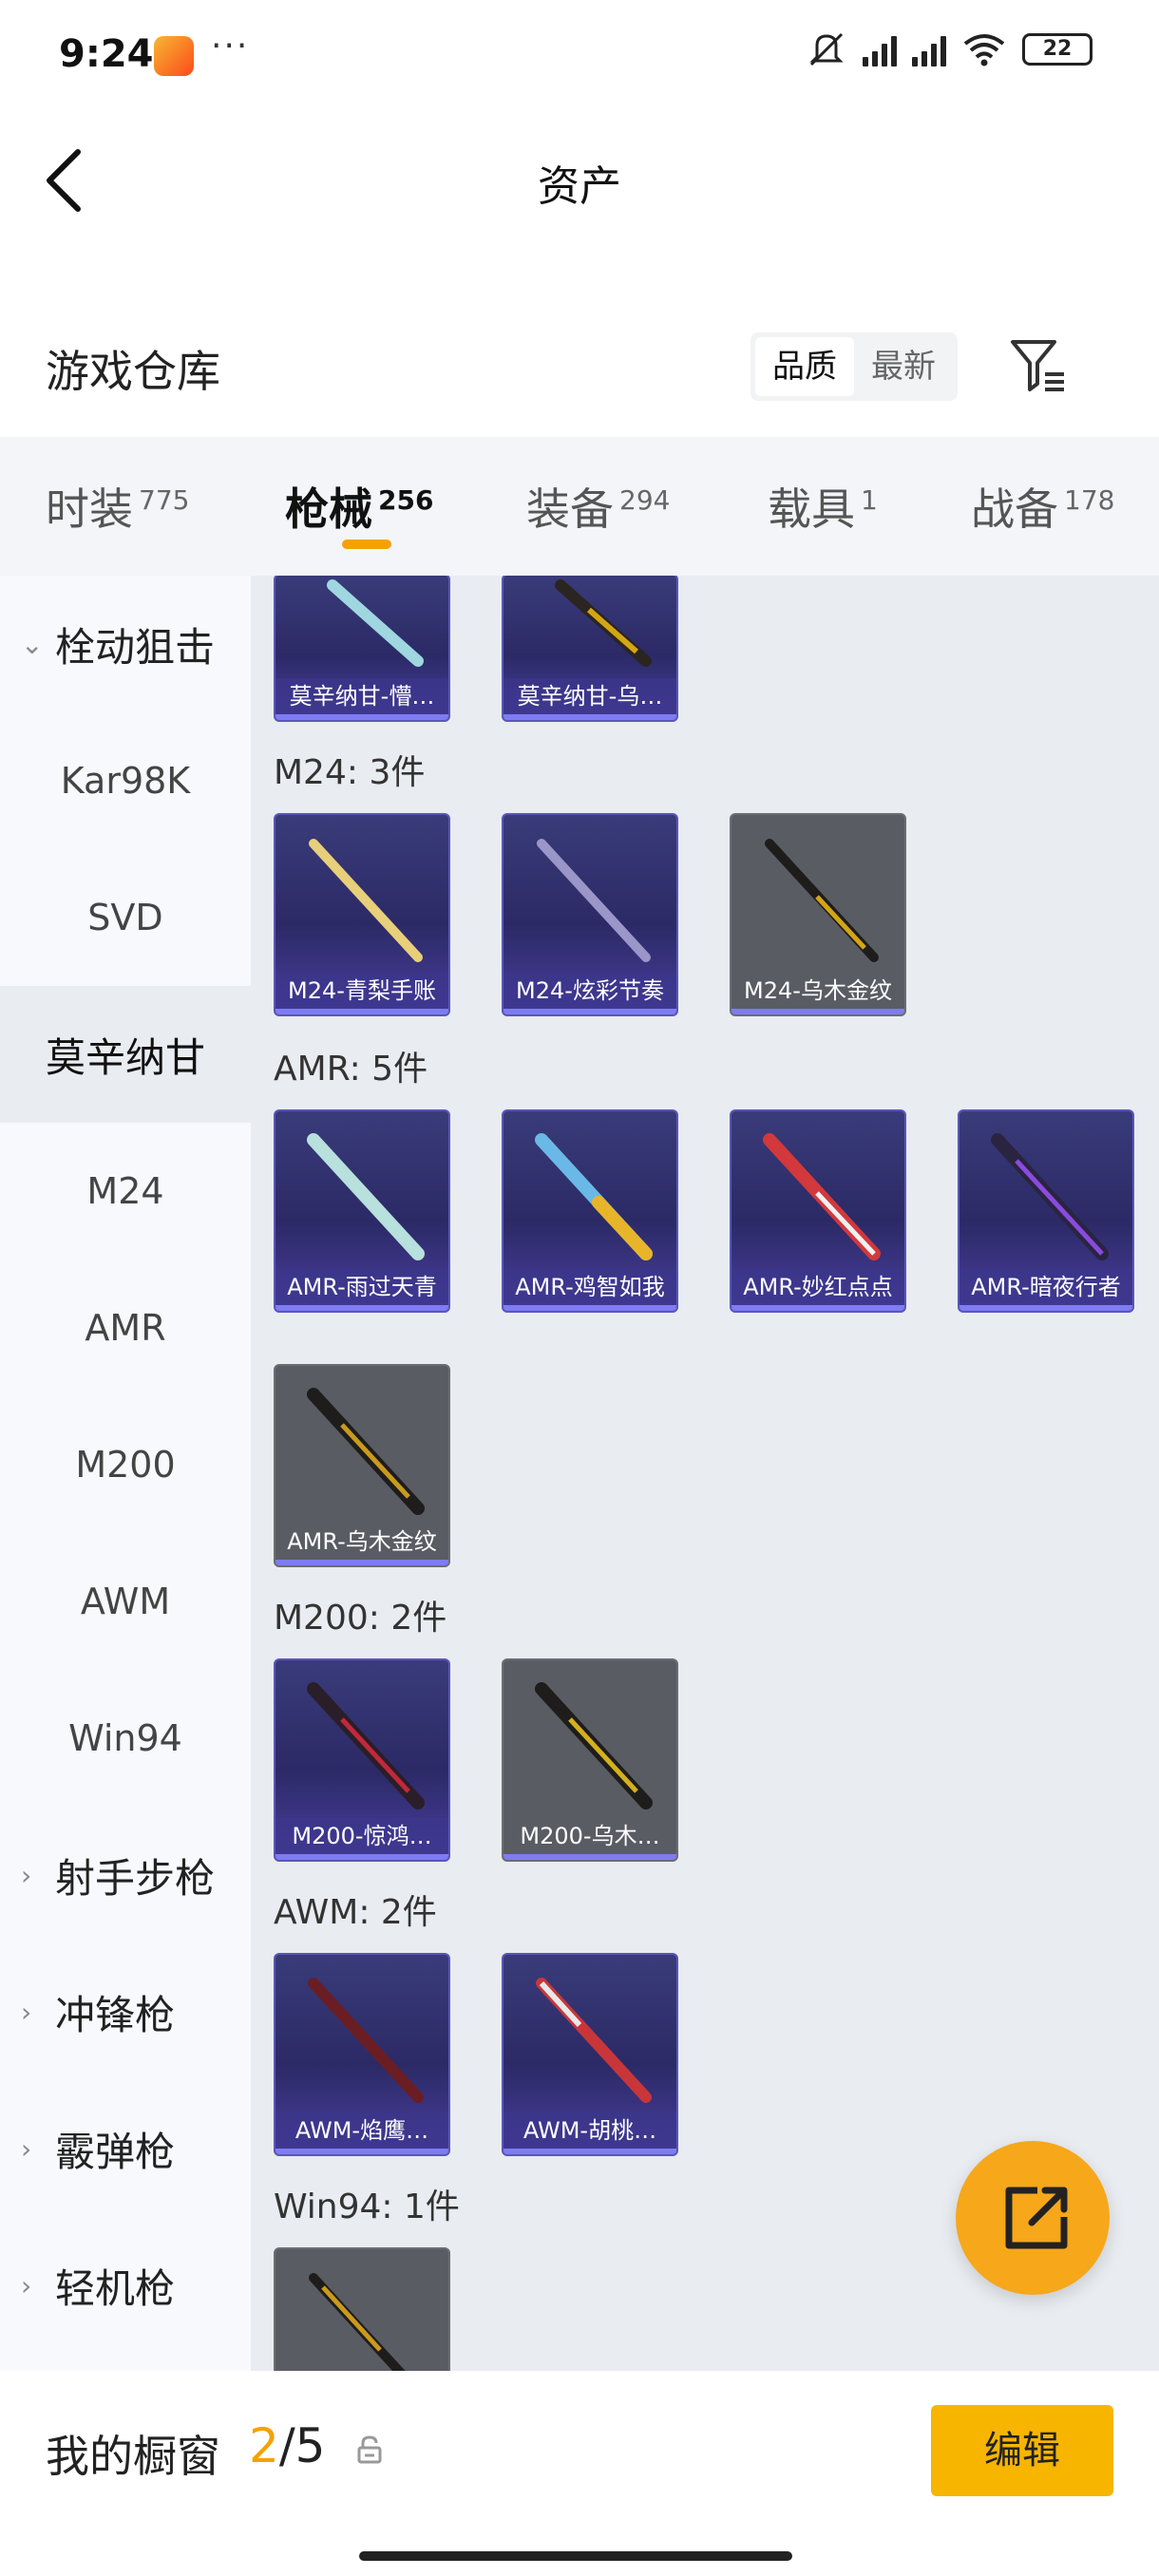 The width and height of the screenshot is (1159, 2576). What do you see at coordinates (32, 644) in the screenshot?
I see `chevron-down-icon: ⌄` at bounding box center [32, 644].